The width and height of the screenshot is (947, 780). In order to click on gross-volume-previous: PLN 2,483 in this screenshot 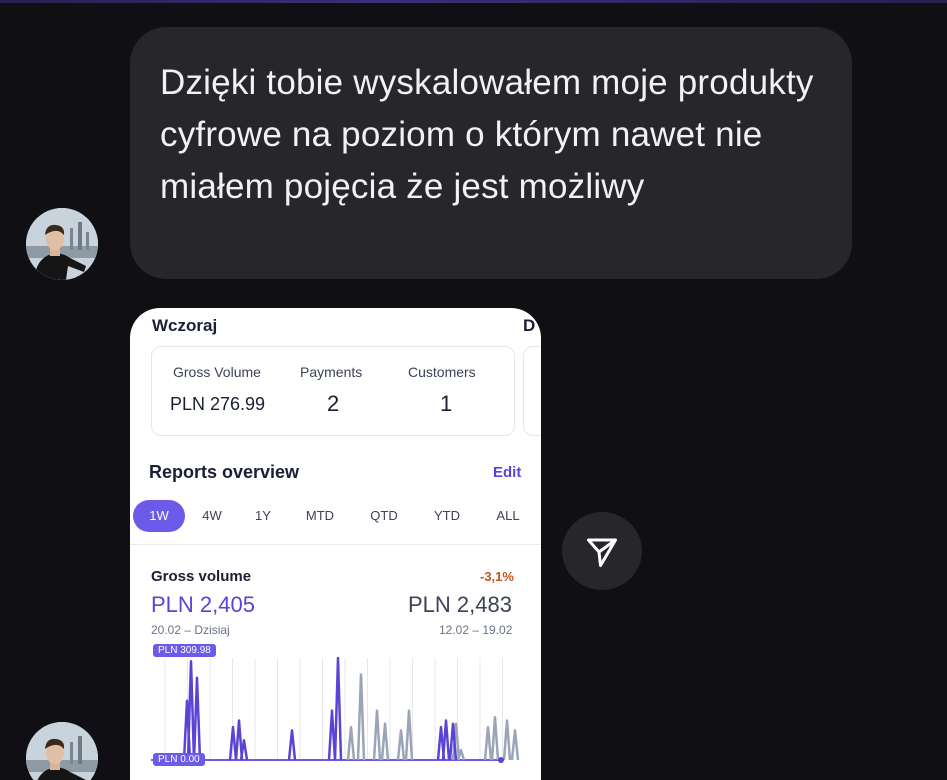, I will do `click(460, 604)`.